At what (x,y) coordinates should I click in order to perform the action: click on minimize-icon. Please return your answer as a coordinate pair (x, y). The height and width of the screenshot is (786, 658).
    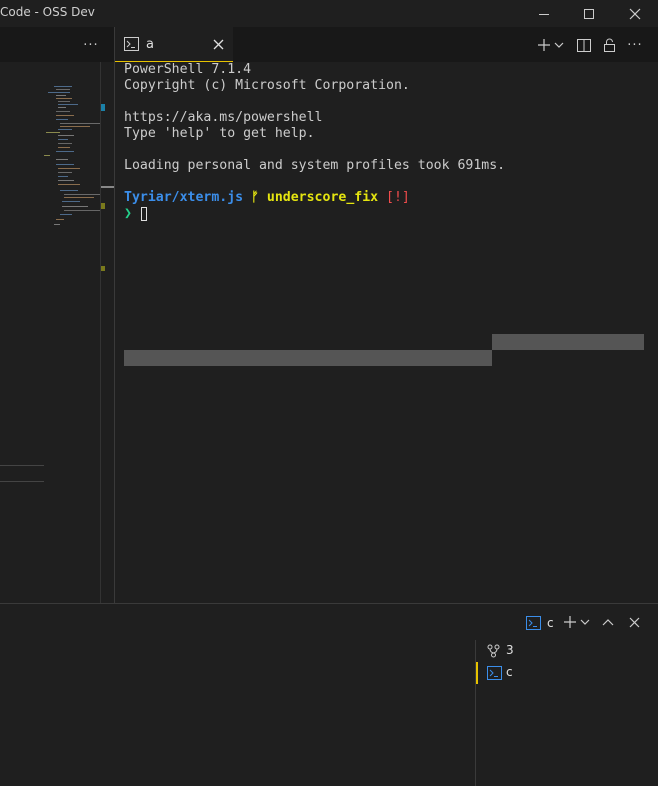
    Looking at the image, I should click on (544, 14).